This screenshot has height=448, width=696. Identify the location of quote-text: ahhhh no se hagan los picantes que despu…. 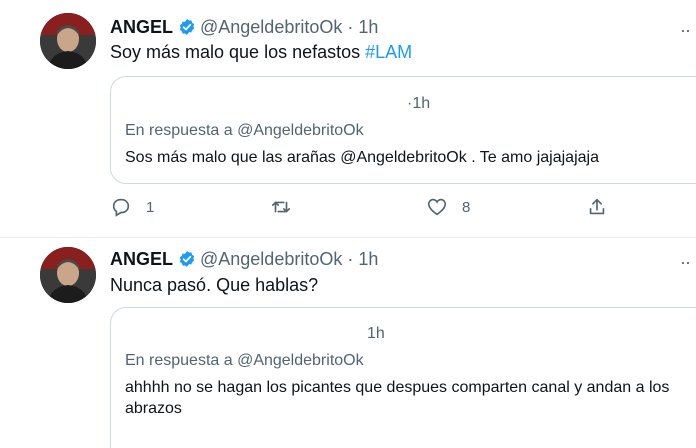
(397, 398).